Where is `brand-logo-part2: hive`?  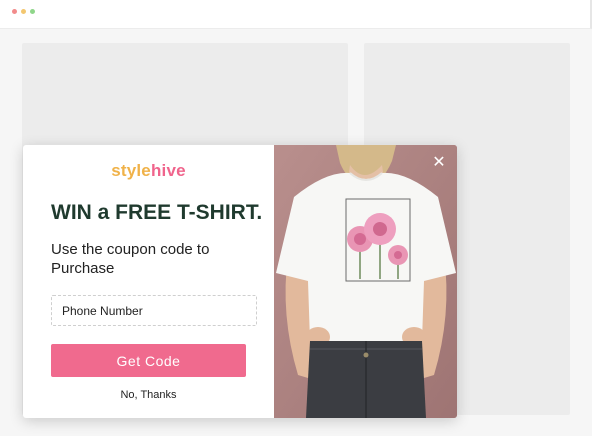
brand-logo-part2: hive is located at coordinates (168, 170).